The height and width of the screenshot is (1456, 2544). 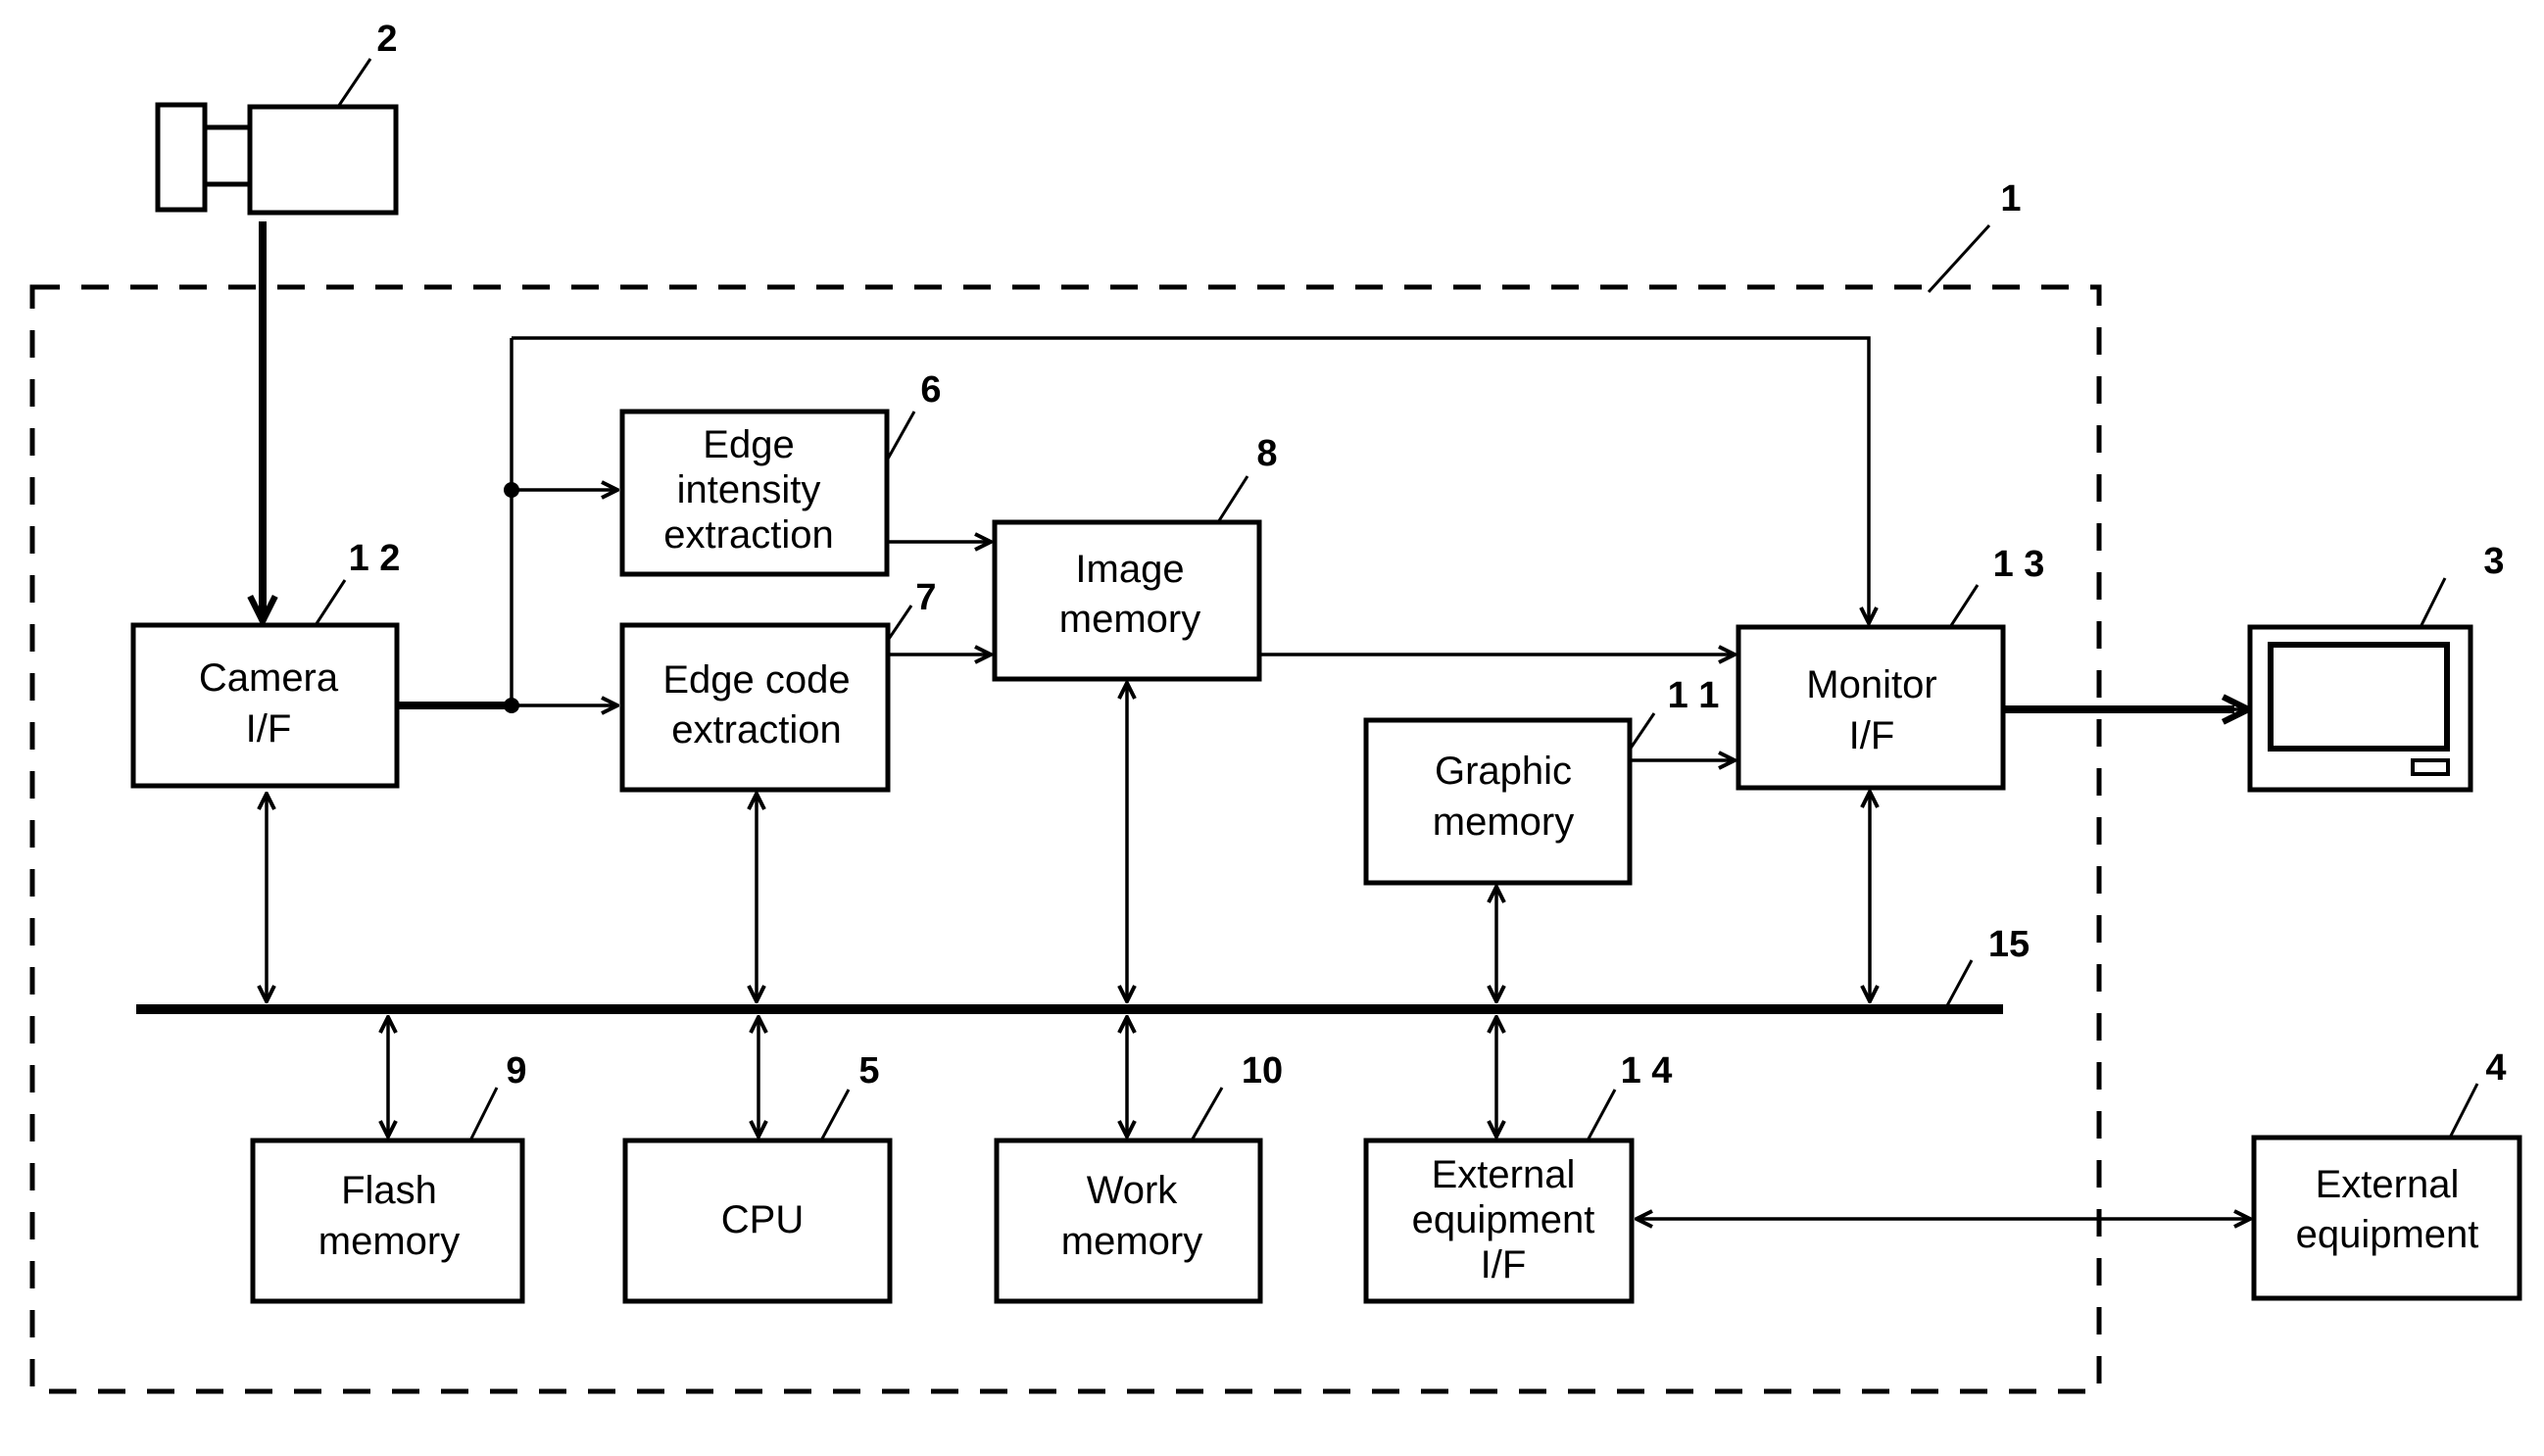 What do you see at coordinates (1503, 771) in the screenshot?
I see `graphic-memory-line1: Graphic` at bounding box center [1503, 771].